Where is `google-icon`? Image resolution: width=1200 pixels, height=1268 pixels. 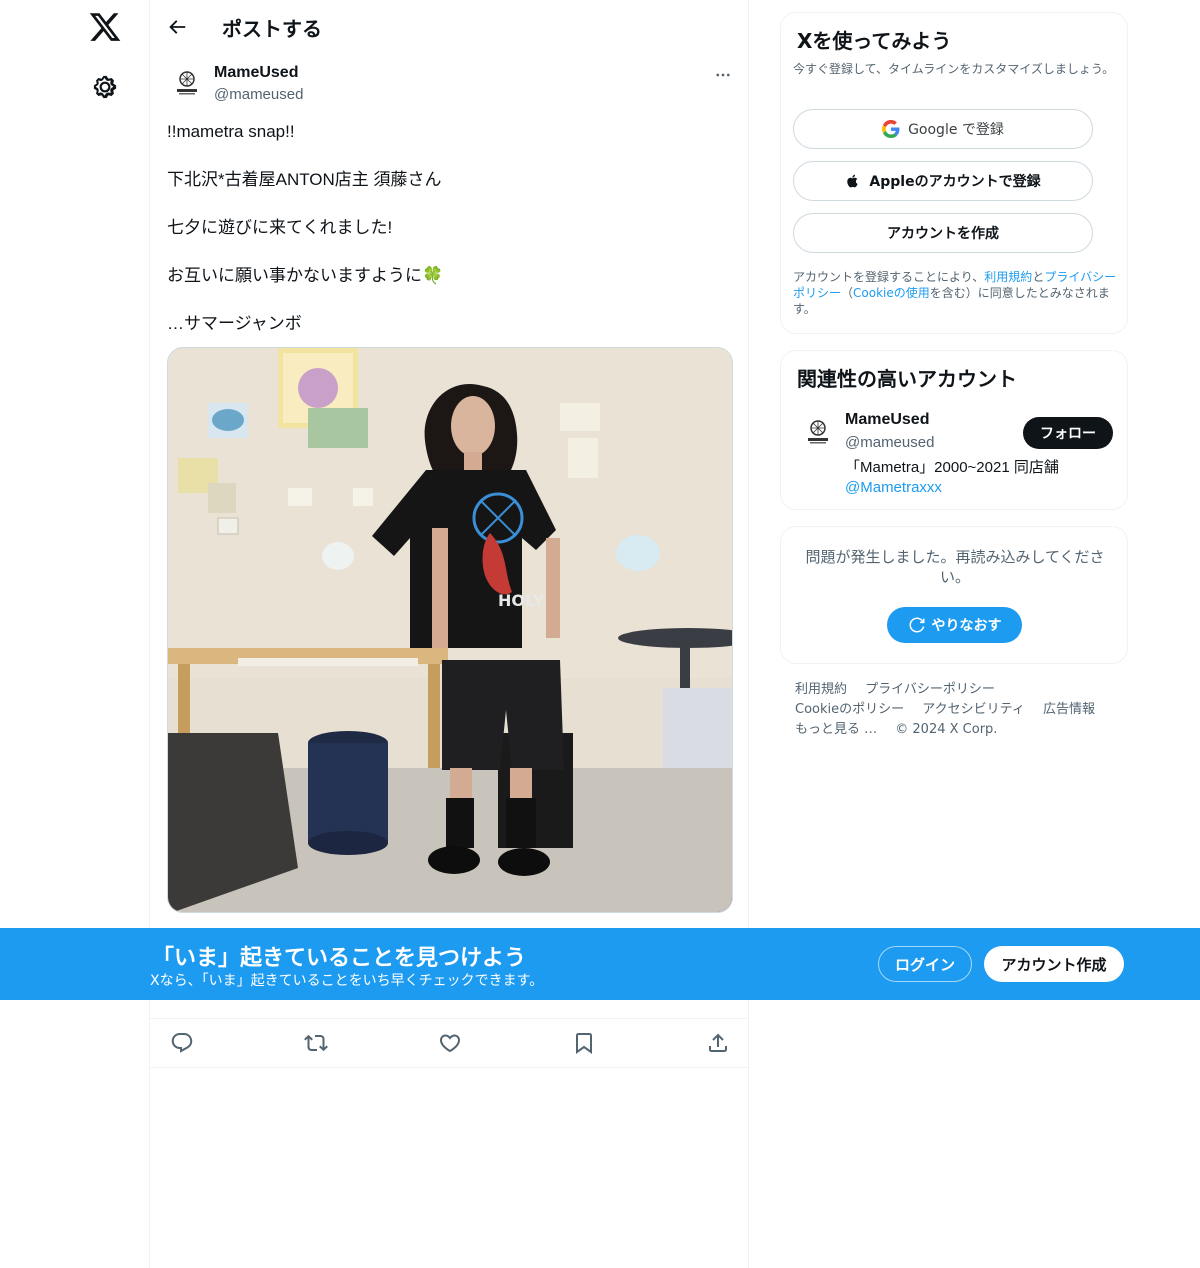
google-icon is located at coordinates (891, 129).